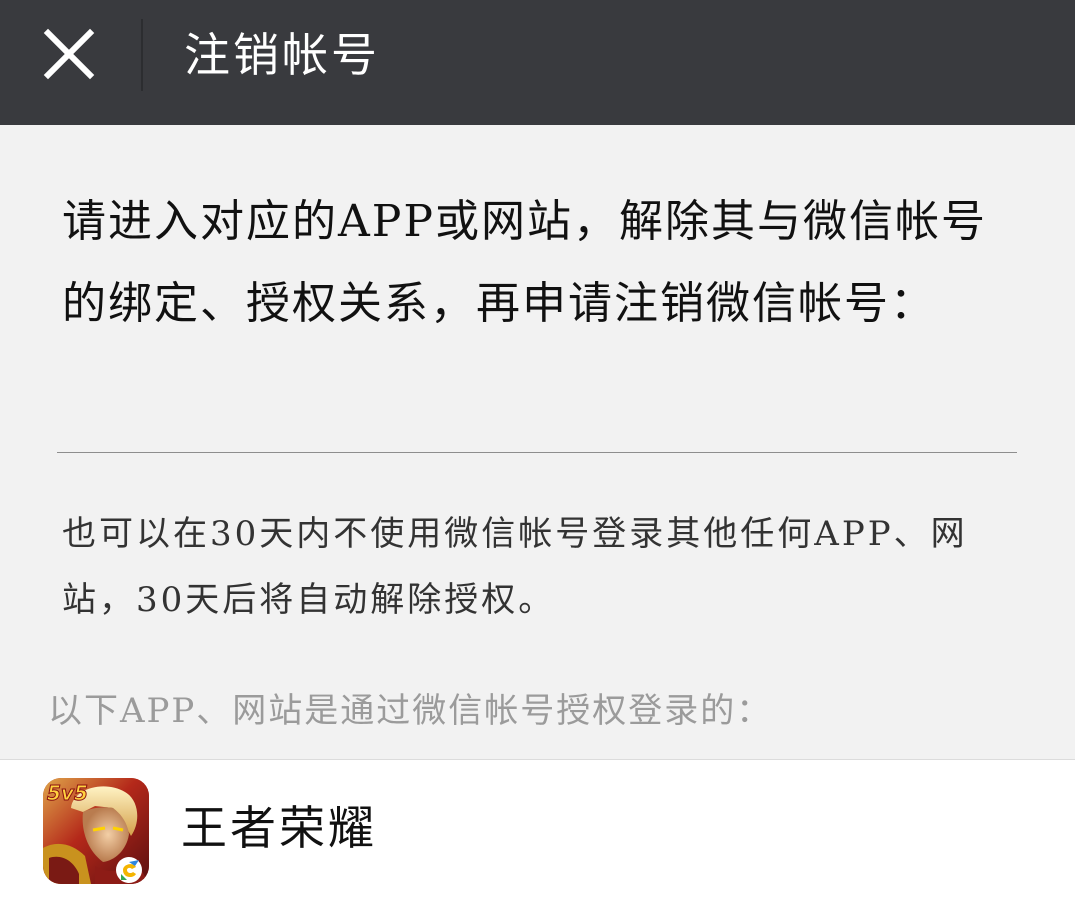 The height and width of the screenshot is (897, 1075). What do you see at coordinates (515, 567) in the screenshot?
I see `note-text: 也可以在30天内不使用微信帐号登录其他任何APP、网站，30天后将自动解除授权。` at bounding box center [515, 567].